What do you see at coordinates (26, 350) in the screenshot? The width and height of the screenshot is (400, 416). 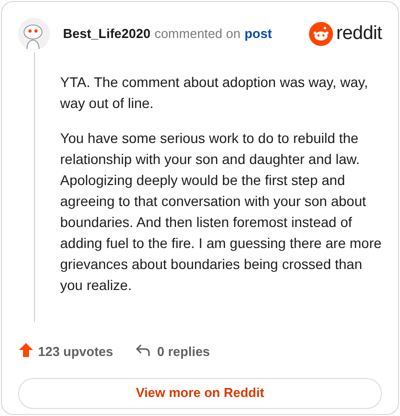 I see `upvote-arrow-icon` at bounding box center [26, 350].